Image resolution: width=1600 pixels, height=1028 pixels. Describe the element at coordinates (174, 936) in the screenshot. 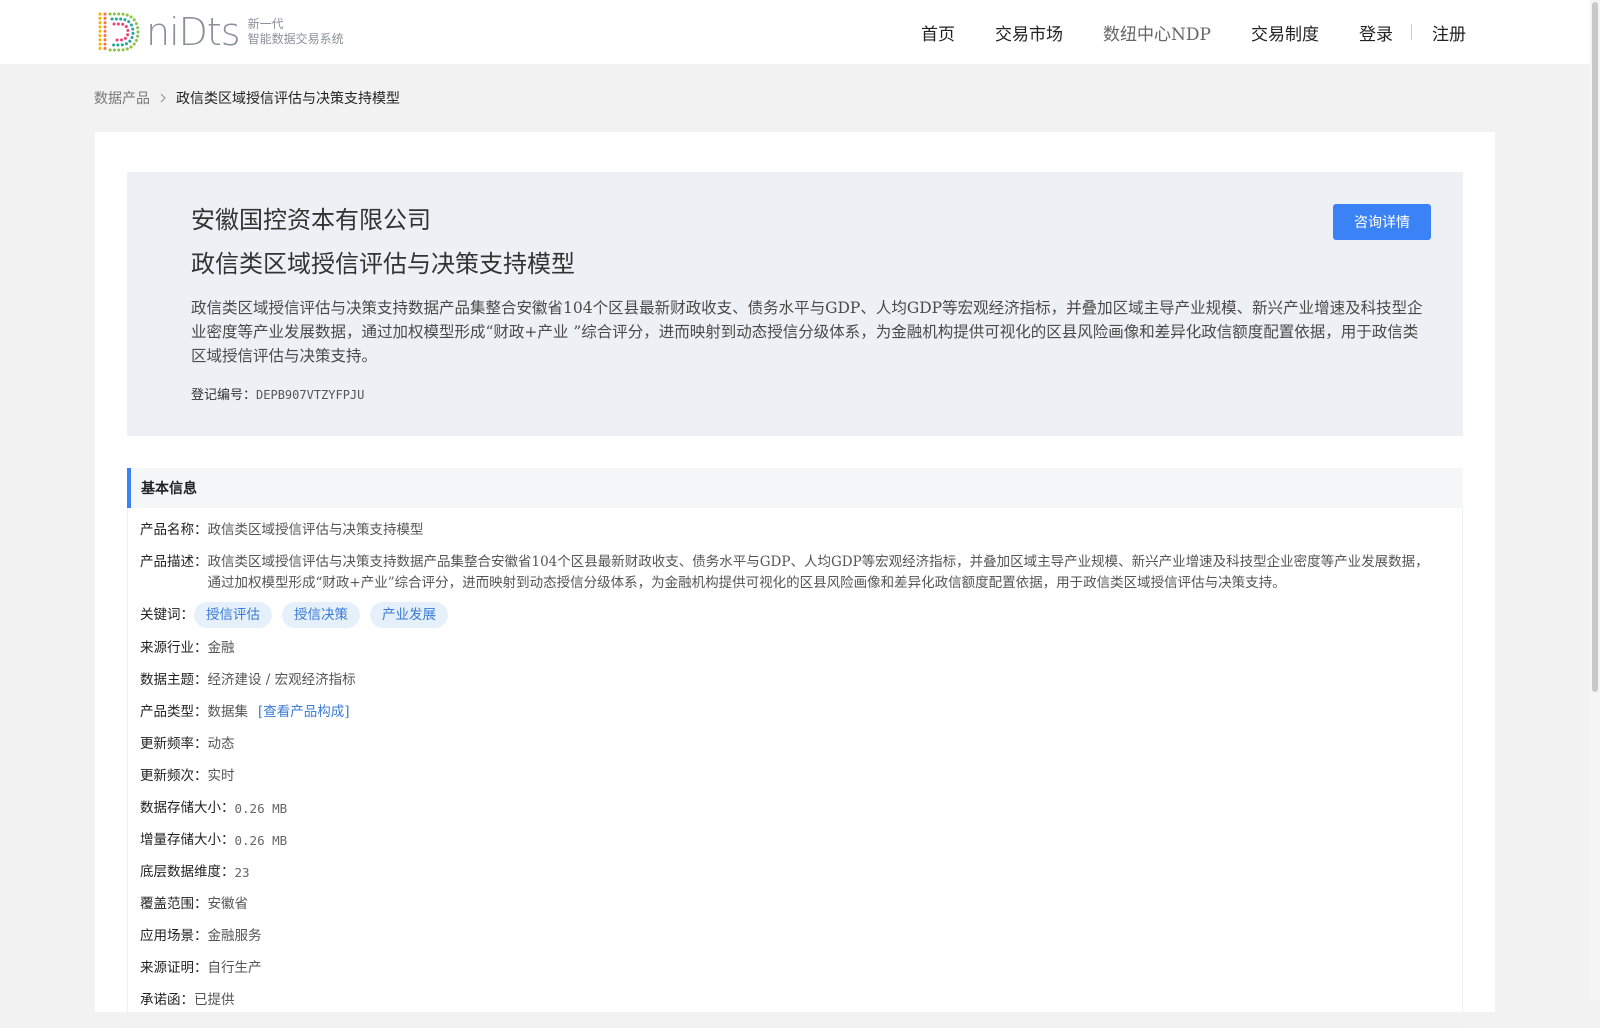

I see `info-label: 应用场景：` at that location.